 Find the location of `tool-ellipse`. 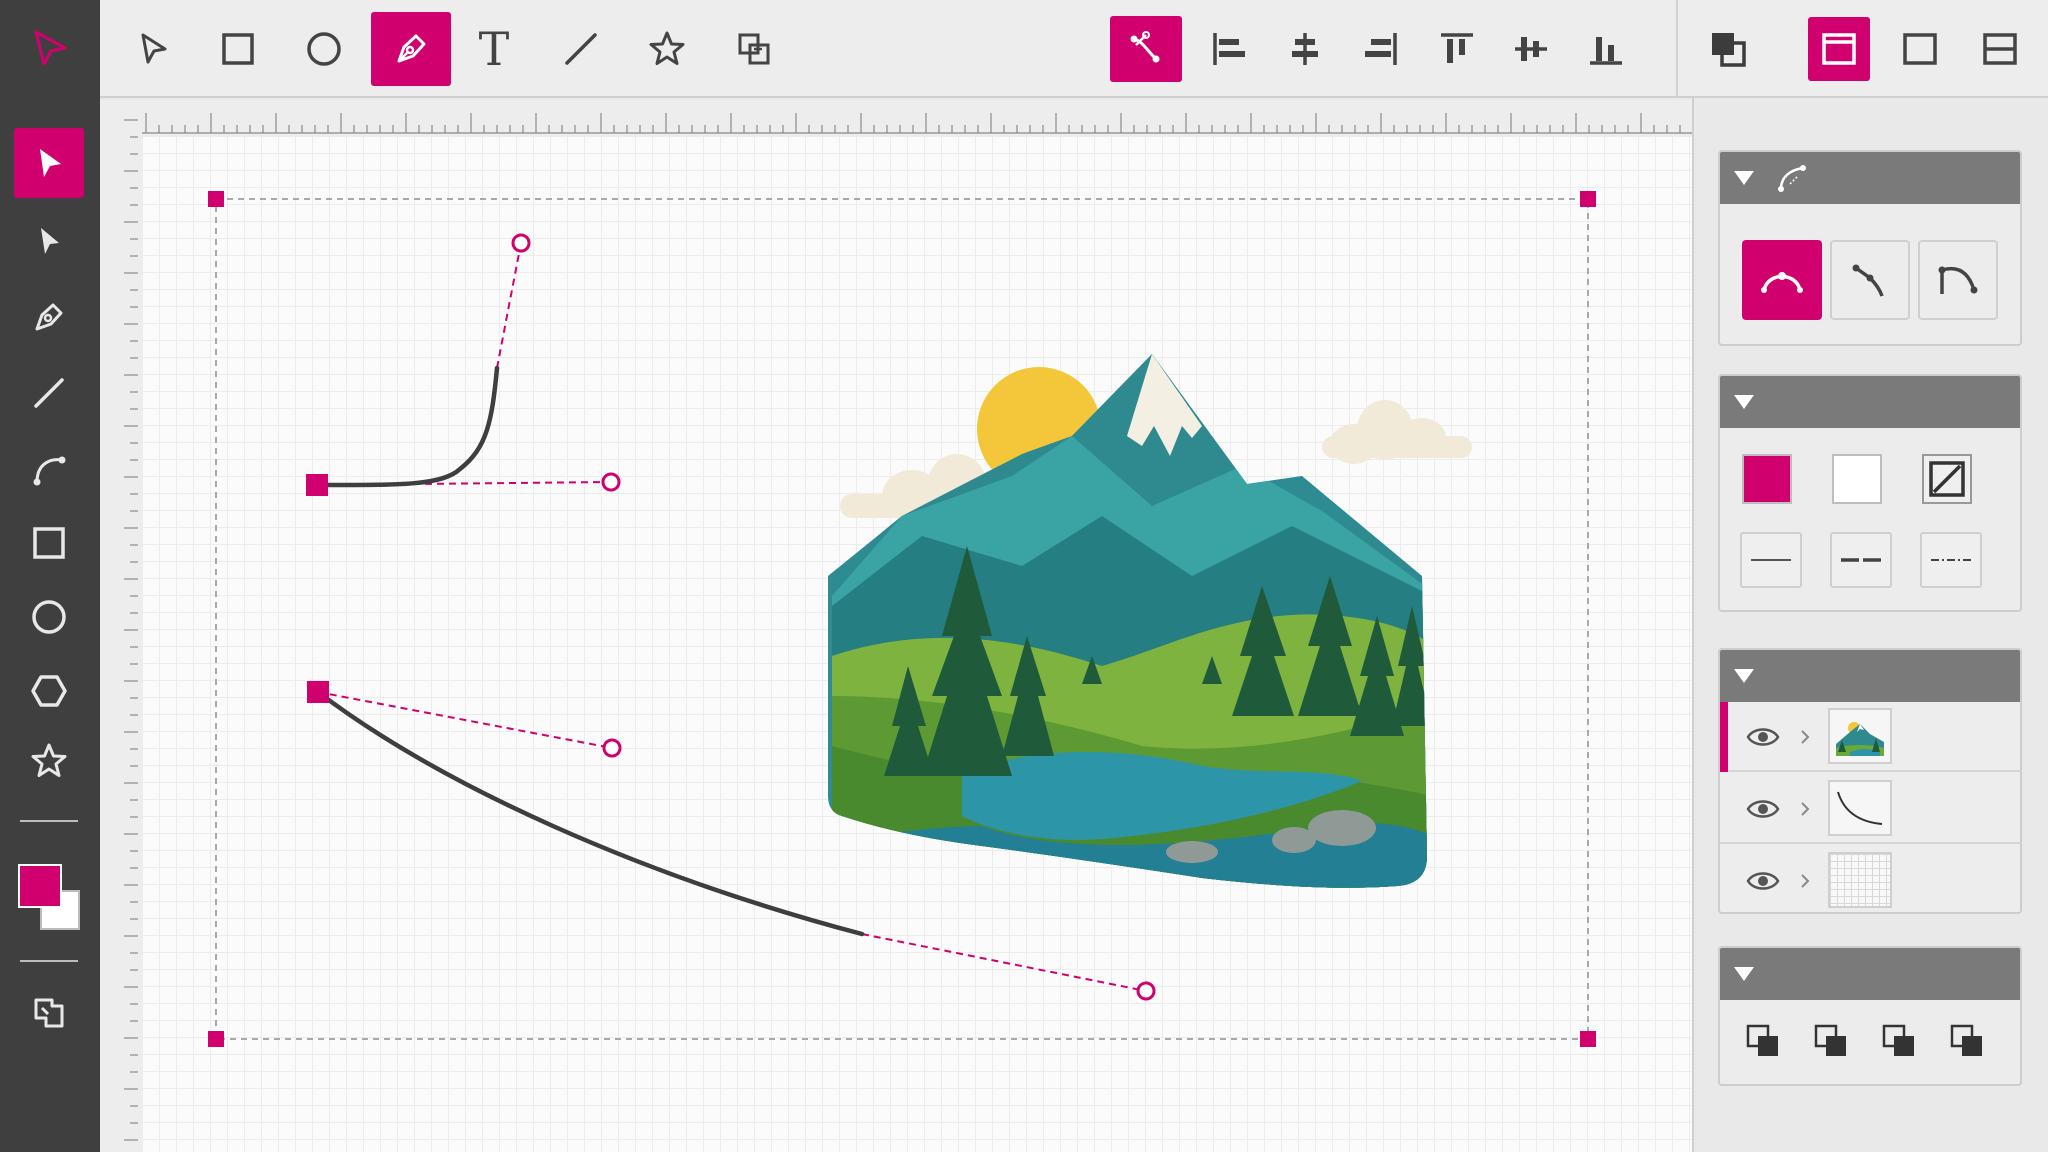

tool-ellipse is located at coordinates (324, 49).